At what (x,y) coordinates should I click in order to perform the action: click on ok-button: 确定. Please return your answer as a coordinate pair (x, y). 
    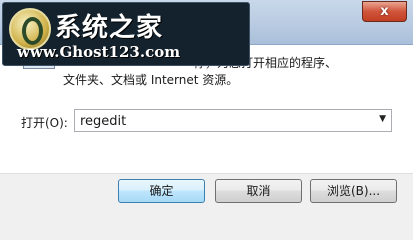
    Looking at the image, I should click on (161, 191).